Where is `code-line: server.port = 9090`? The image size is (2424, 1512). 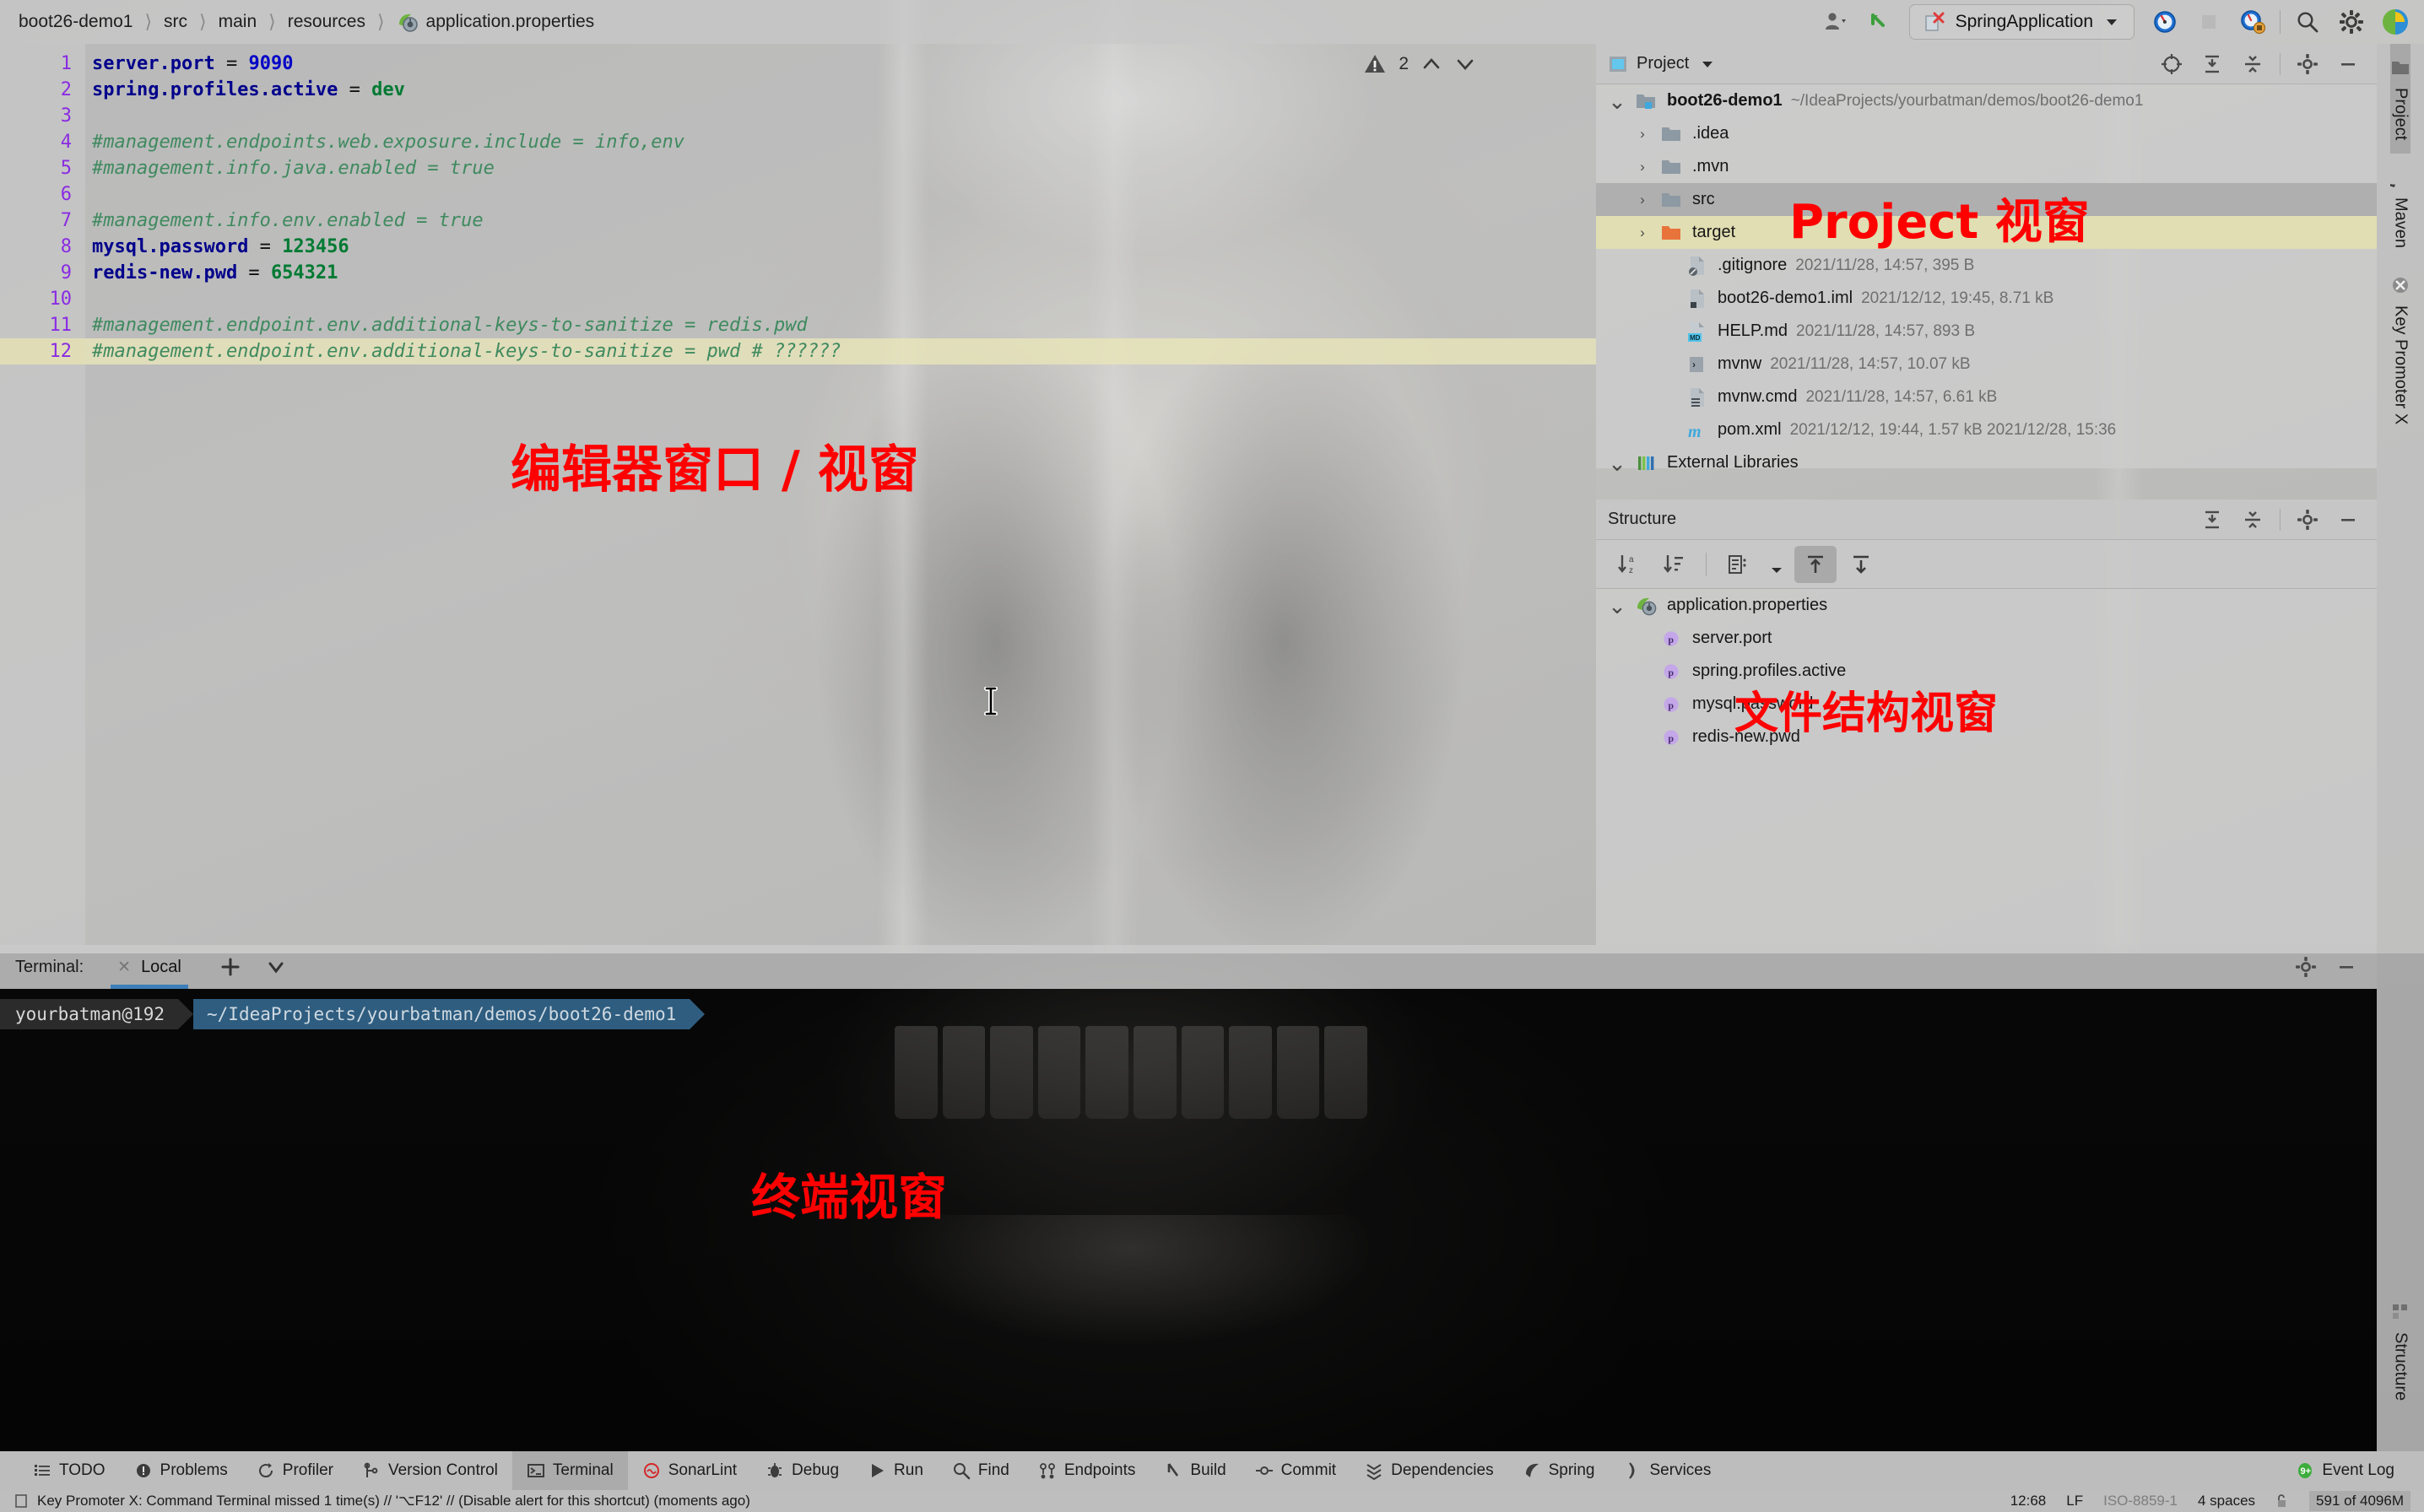
code-line: server.port = 9090 is located at coordinates (189, 64).